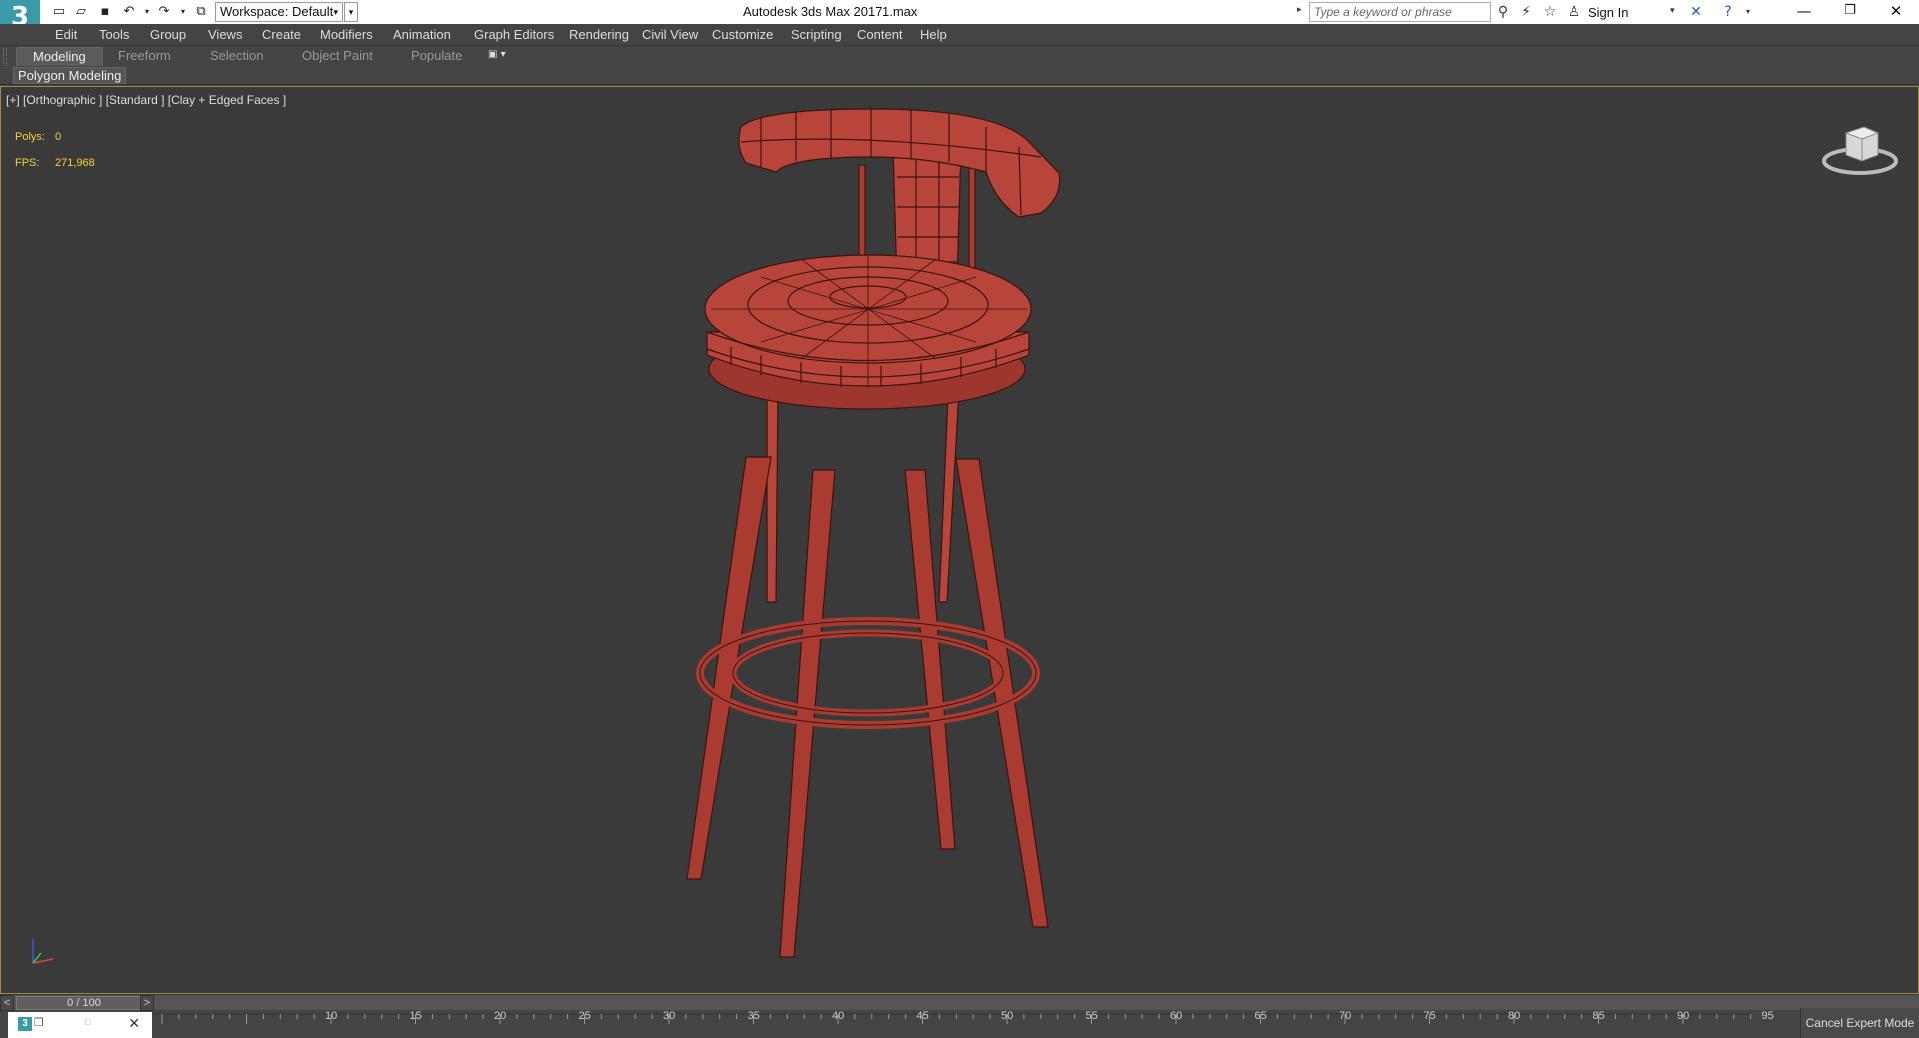  I want to click on search-input: Type a keyword or phrase, so click(1400, 12).